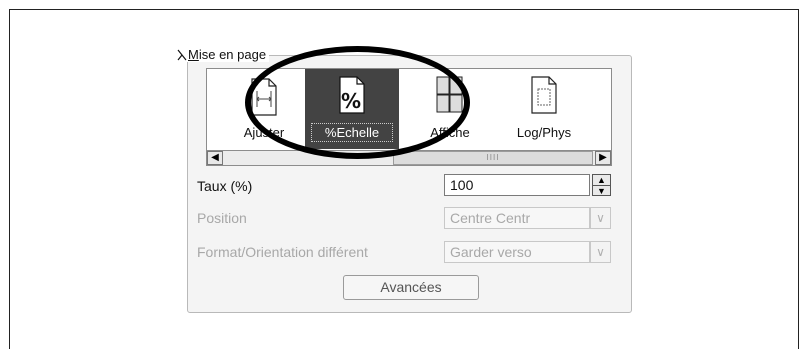 The image size is (808, 349). I want to click on layout-type-strip: Ajuster % %Echelle Affiche Log/Phys, so click(409, 112).